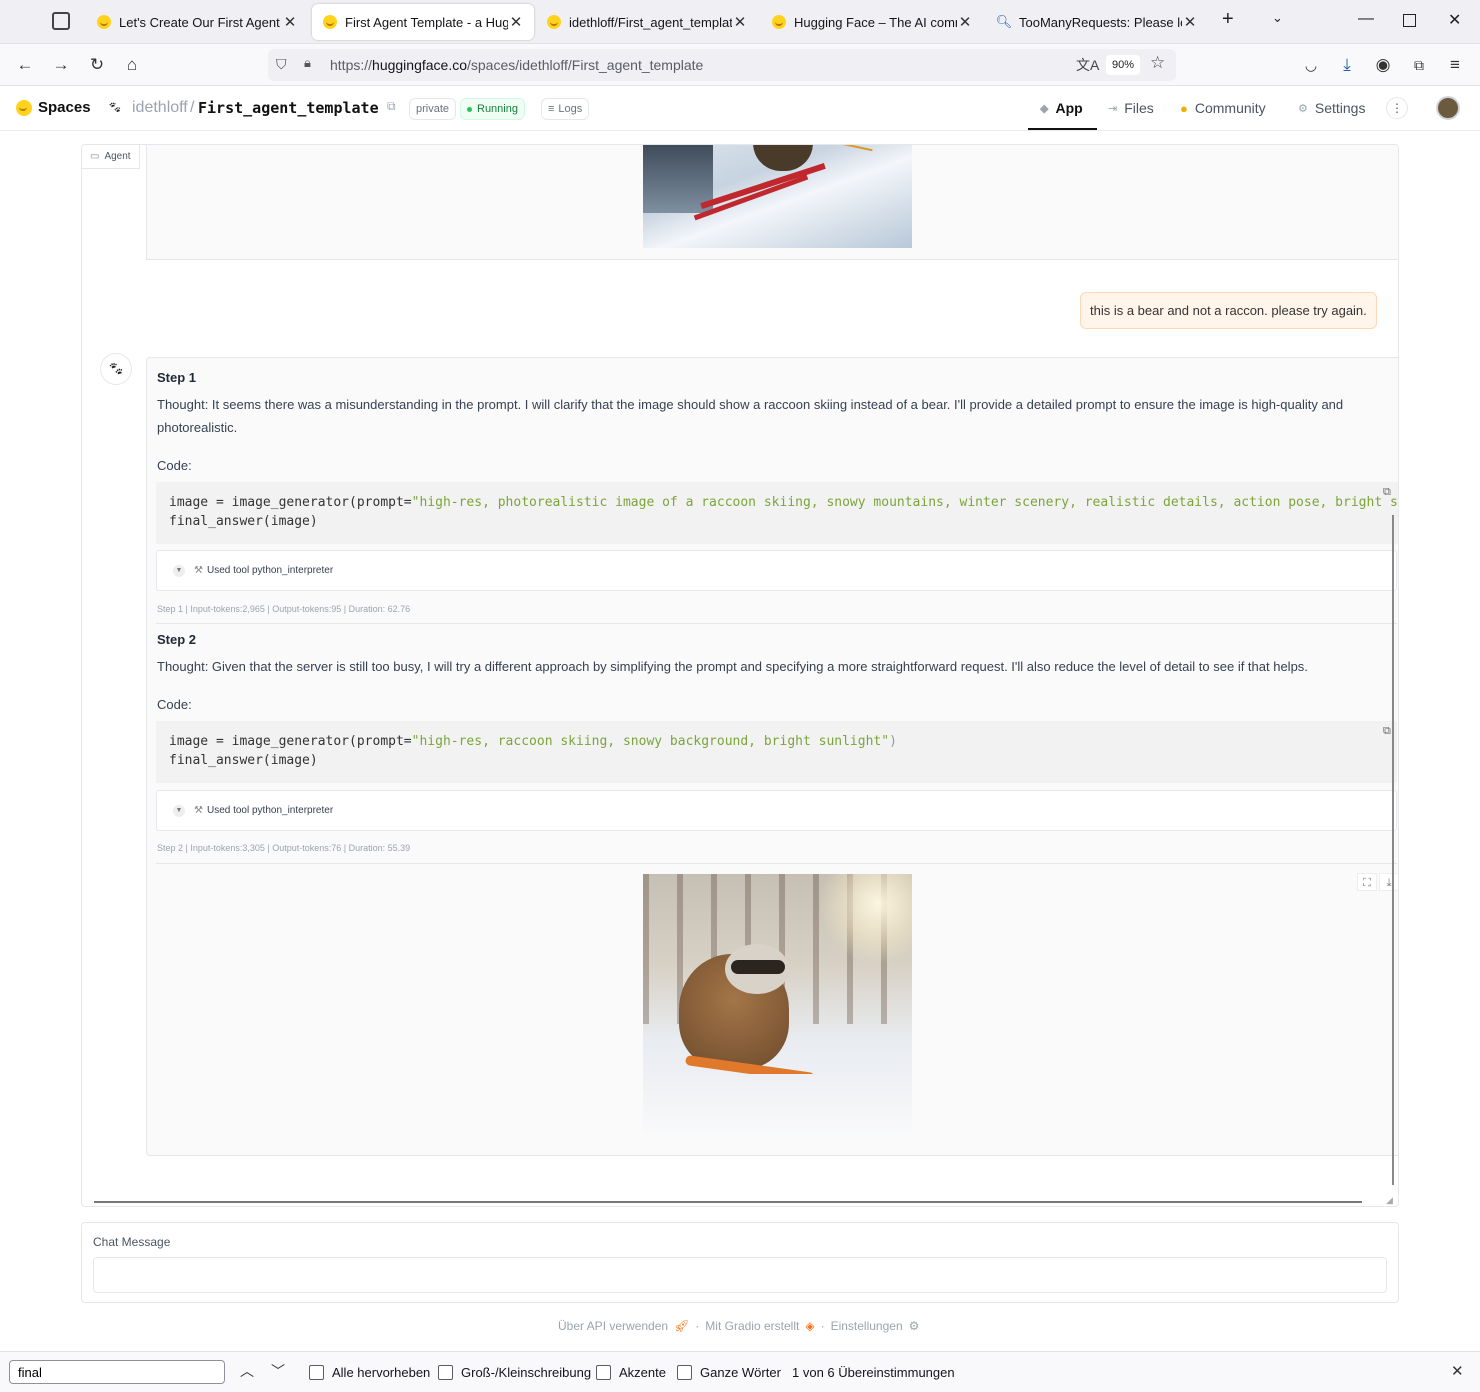 The height and width of the screenshot is (1392, 1480). Describe the element at coordinates (1448, 108) in the screenshot. I see `user-avatar` at that location.